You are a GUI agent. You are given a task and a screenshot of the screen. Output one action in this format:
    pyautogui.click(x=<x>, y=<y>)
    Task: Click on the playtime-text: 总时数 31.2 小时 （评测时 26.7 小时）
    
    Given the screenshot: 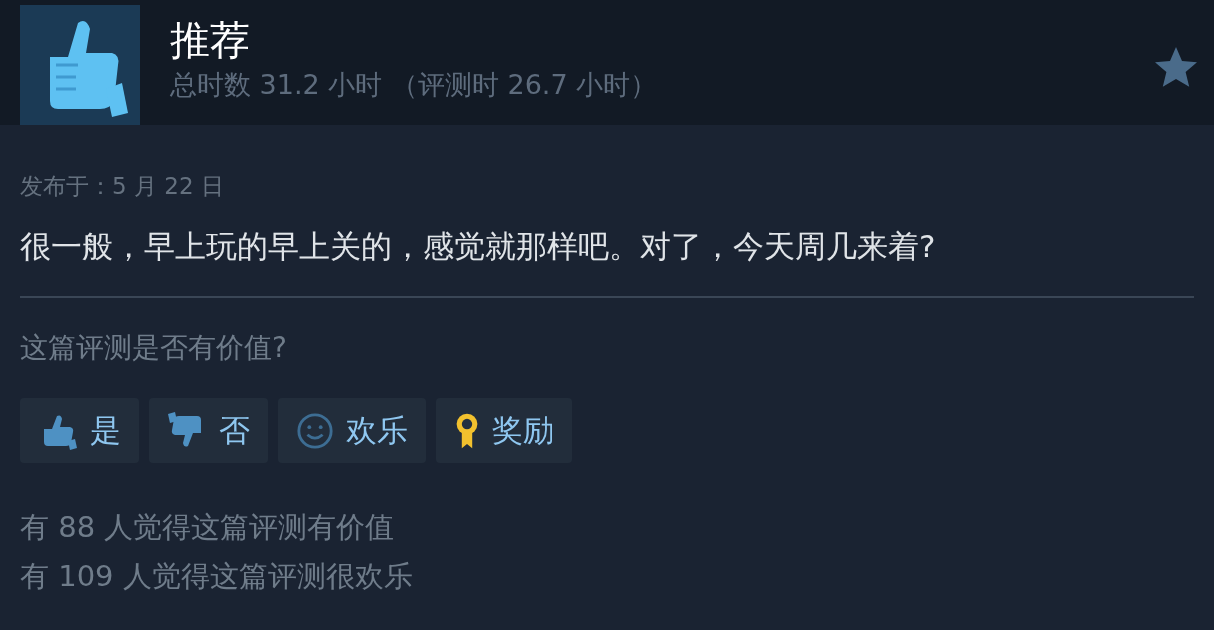 What is the action you would take?
    pyautogui.click(x=414, y=85)
    